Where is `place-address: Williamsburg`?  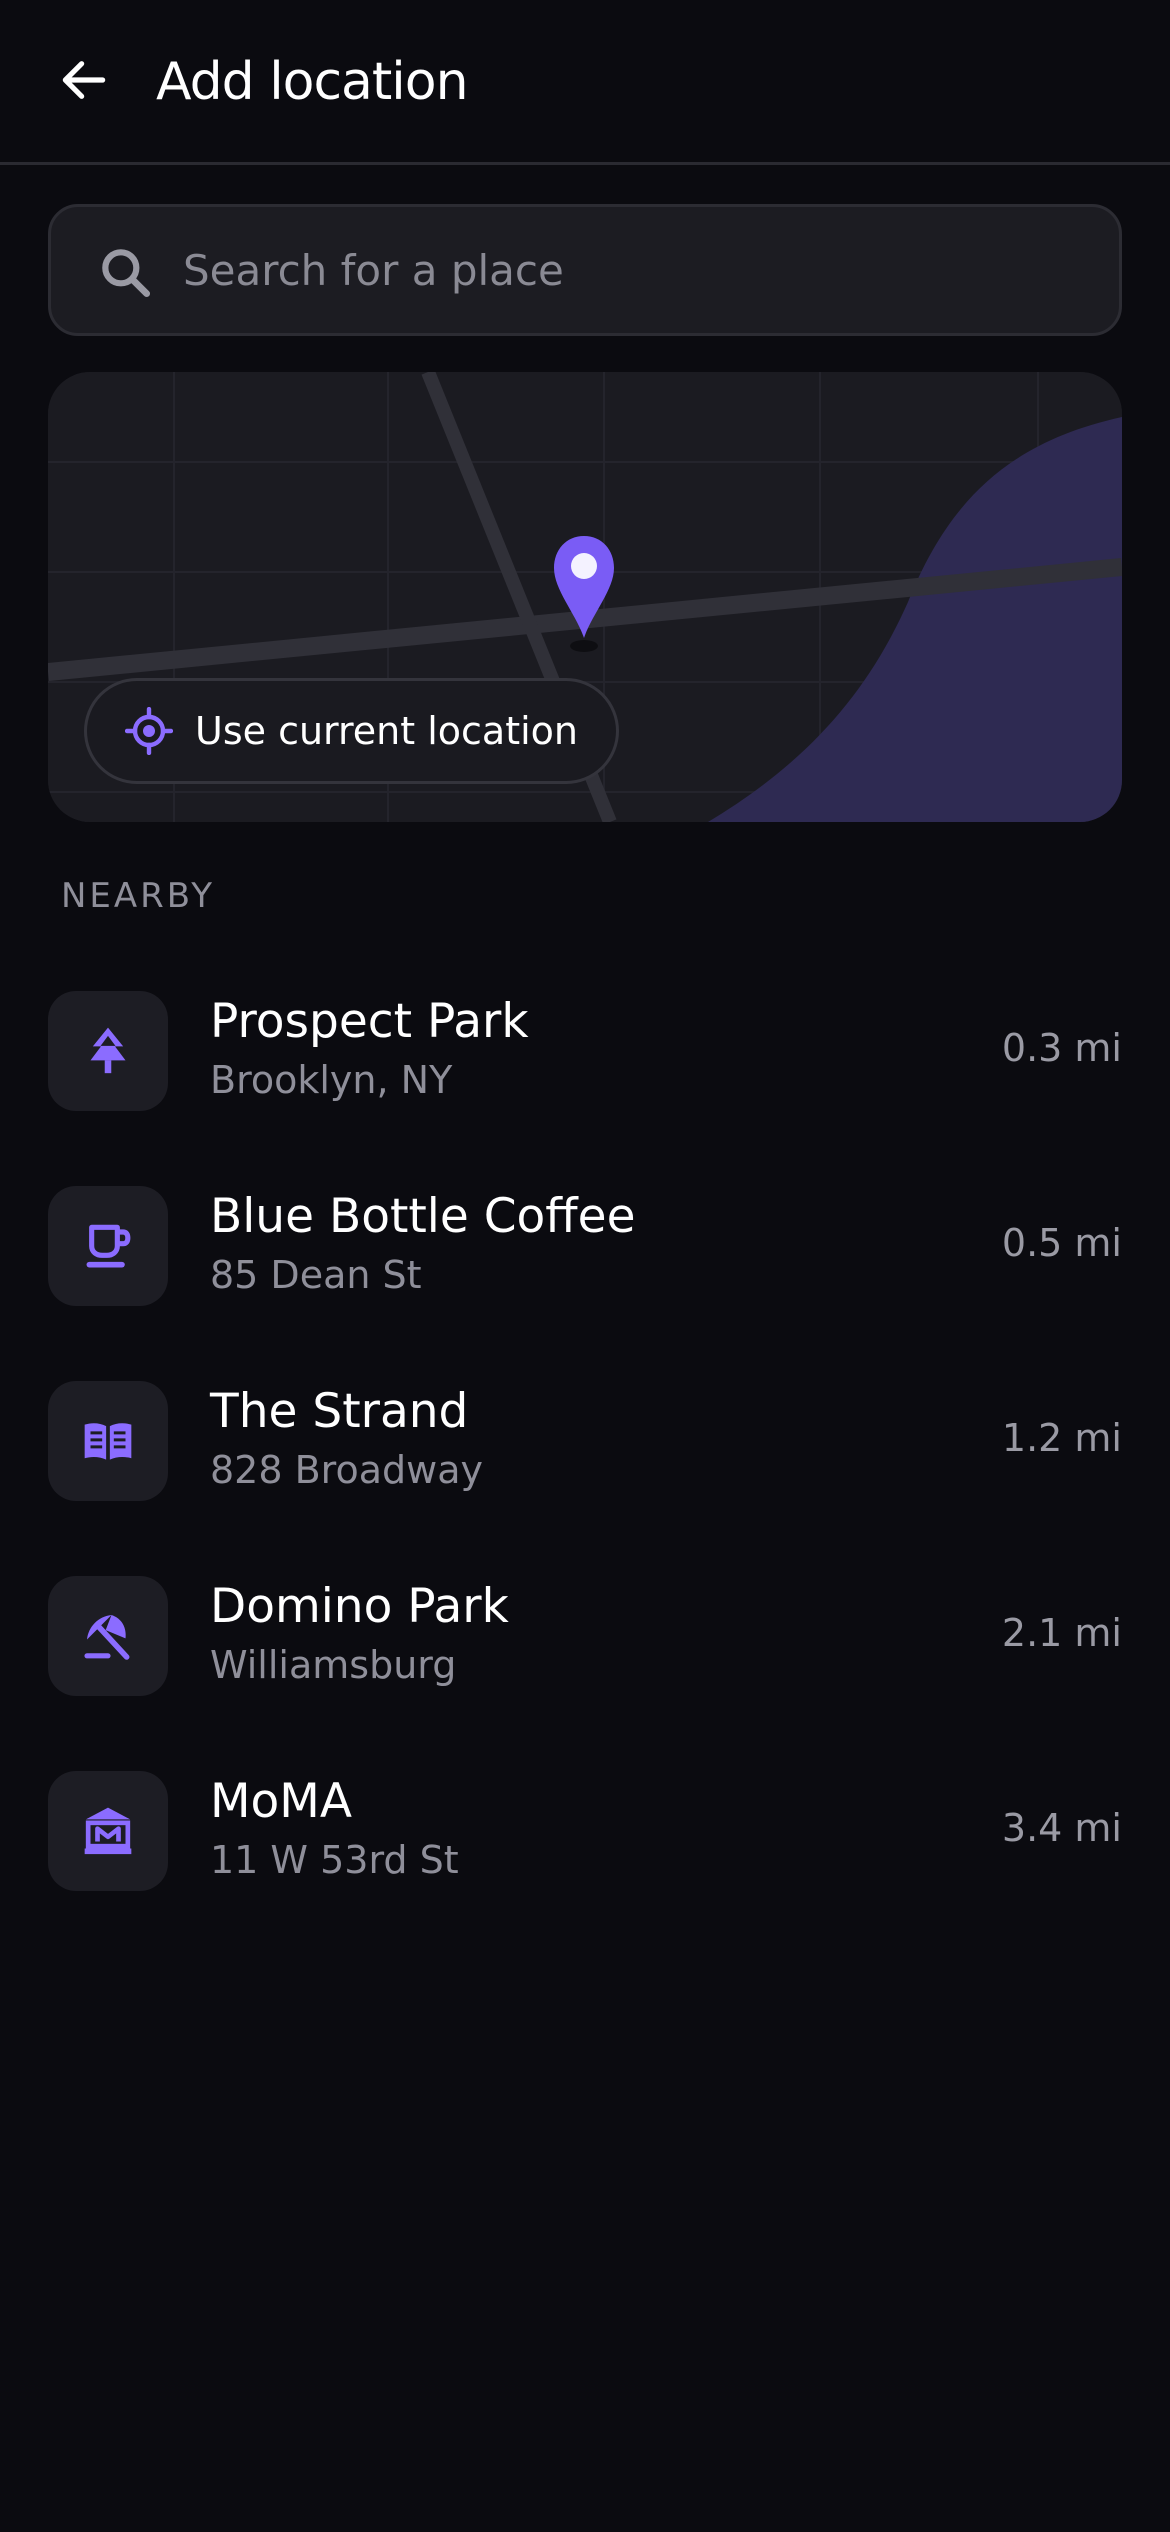
place-address: Williamsburg is located at coordinates (333, 1665).